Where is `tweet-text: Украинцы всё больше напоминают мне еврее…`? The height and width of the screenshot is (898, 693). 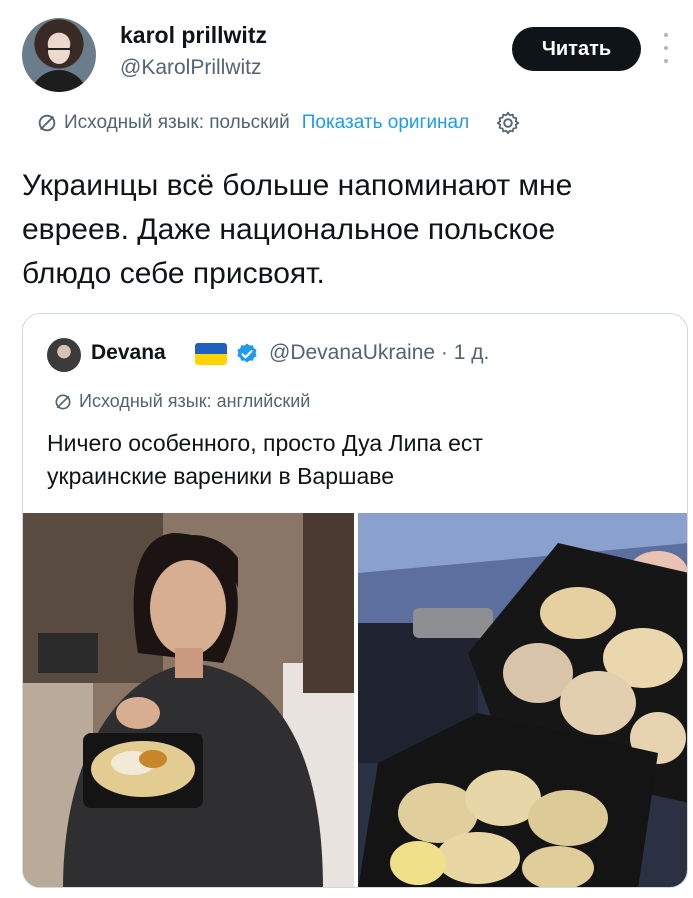 tweet-text: Украинцы всё больше напоминают мне еврее… is located at coordinates (297, 229).